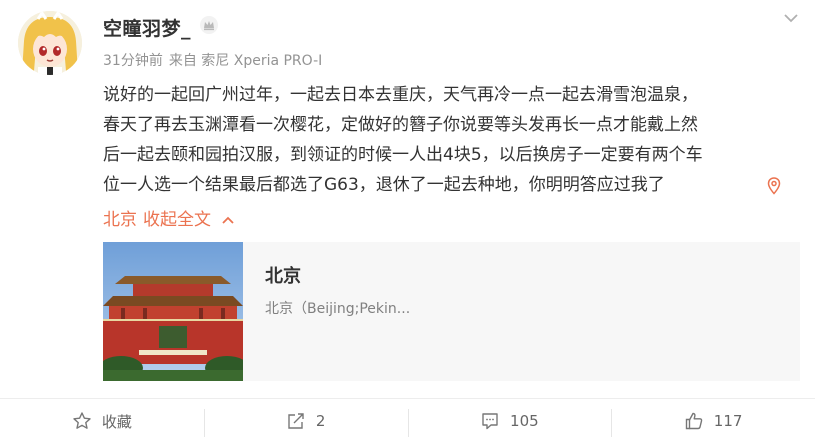 The image size is (815, 443). I want to click on location-link: 北京, so click(120, 220).